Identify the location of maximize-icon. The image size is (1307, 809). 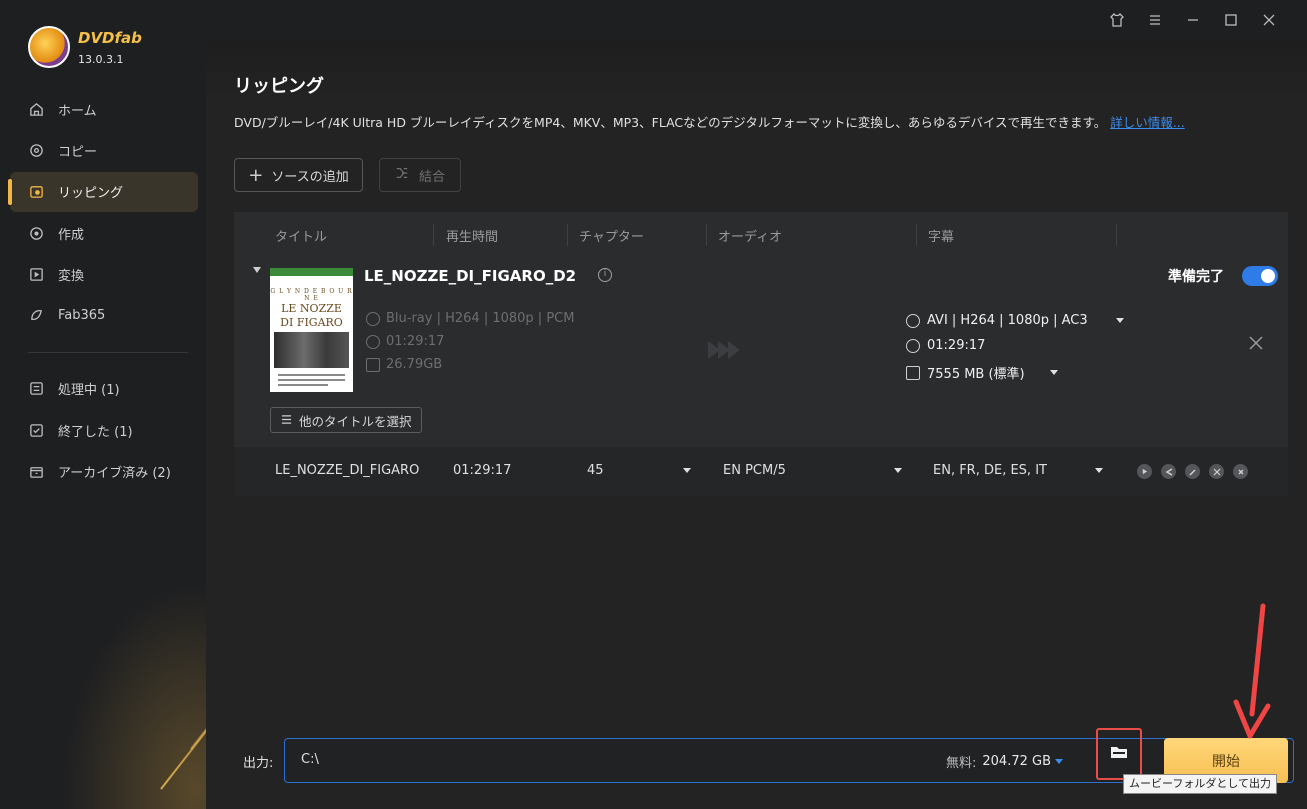
(1231, 20).